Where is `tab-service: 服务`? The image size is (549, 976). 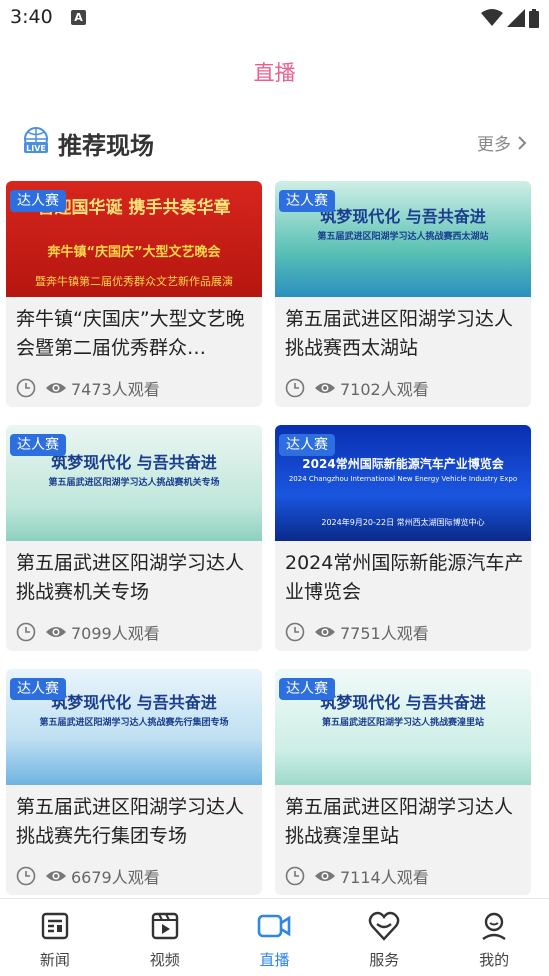 tab-service: 服务 is located at coordinates (384, 937).